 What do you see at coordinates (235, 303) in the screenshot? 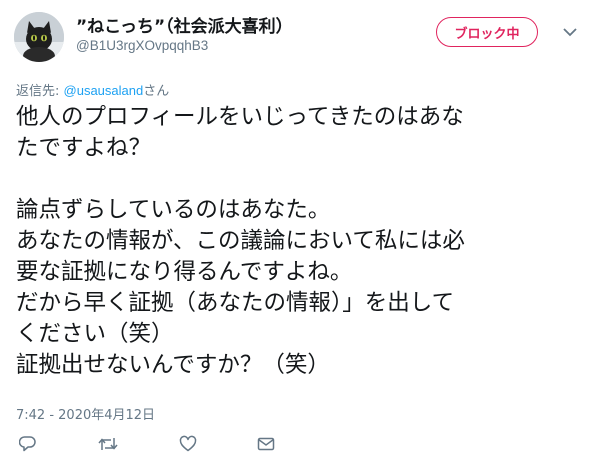
I see `tweet-line: だから早く証拠（あなたの情報）」を出して` at bounding box center [235, 303].